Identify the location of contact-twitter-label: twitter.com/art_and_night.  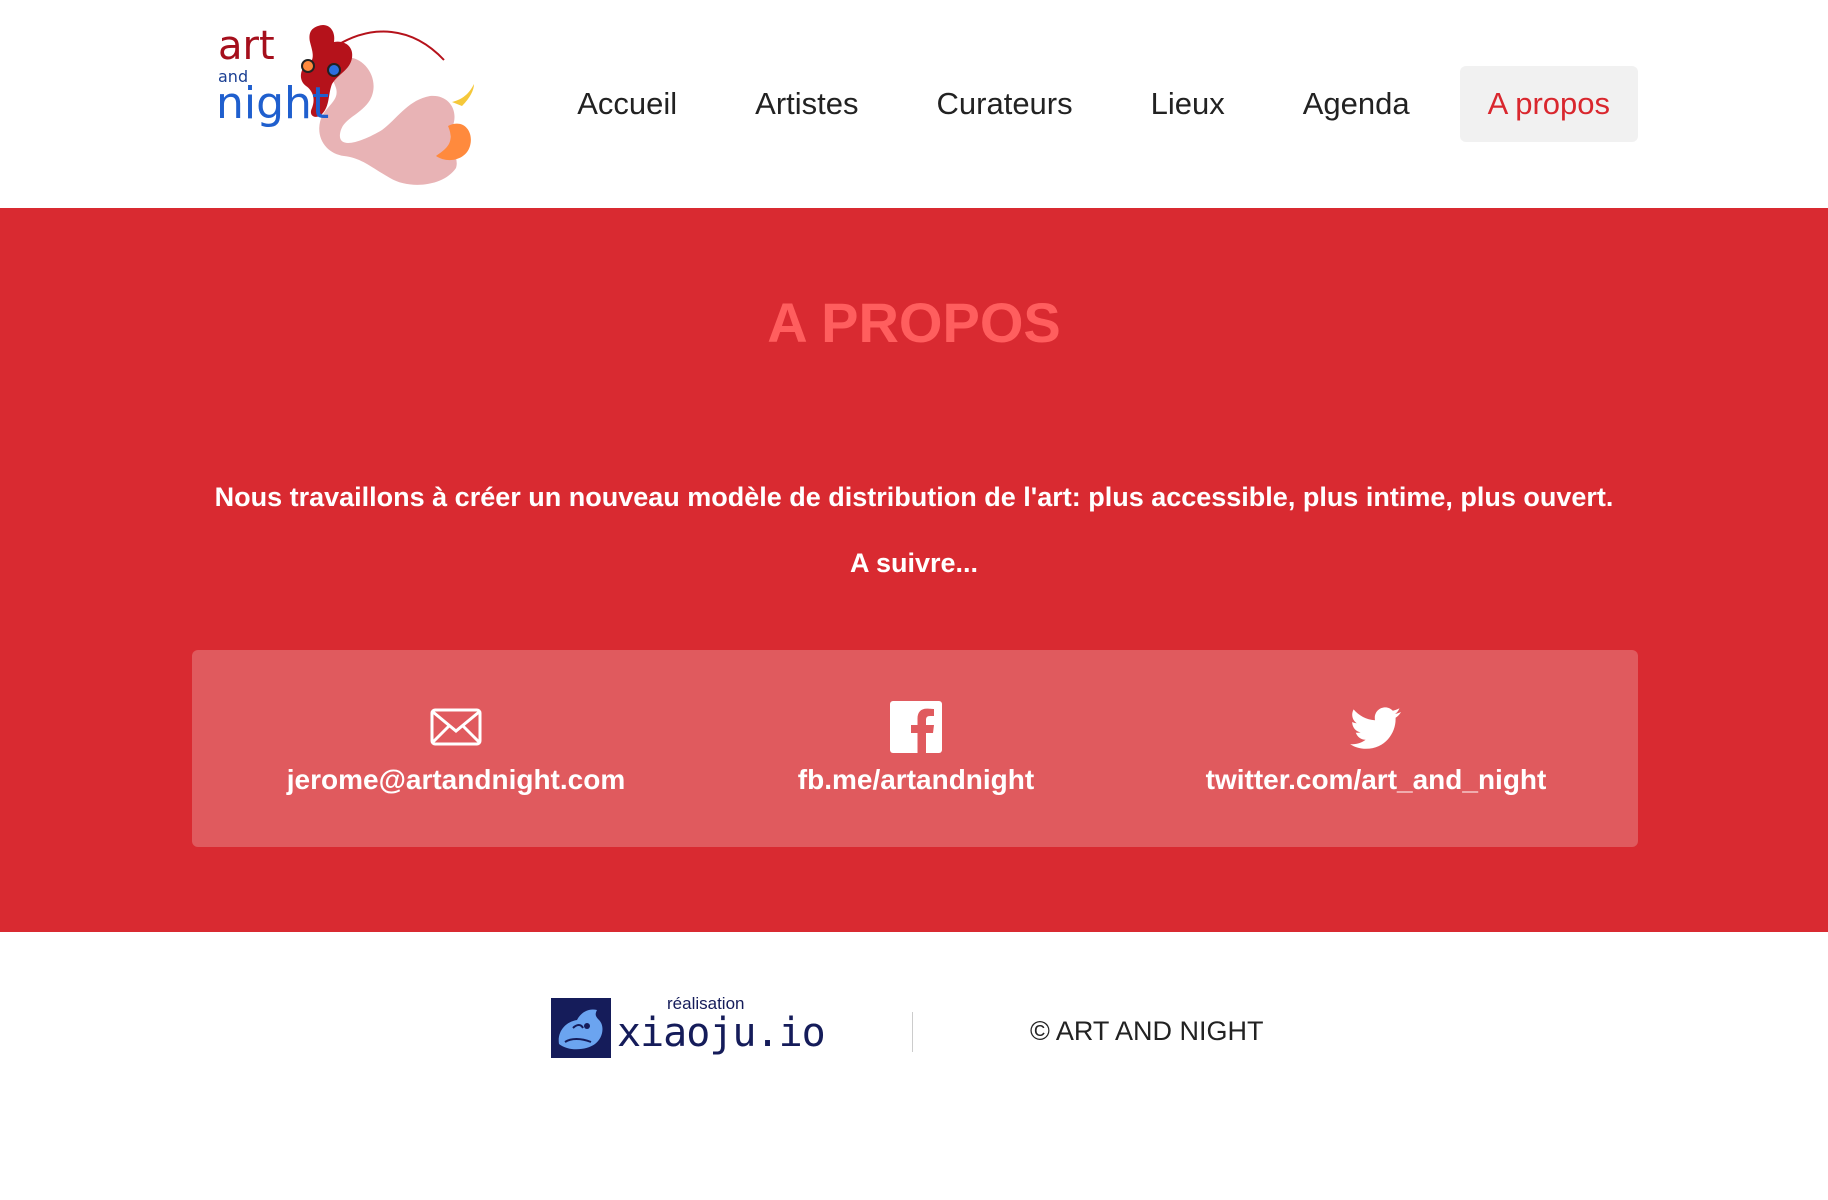
(1376, 779).